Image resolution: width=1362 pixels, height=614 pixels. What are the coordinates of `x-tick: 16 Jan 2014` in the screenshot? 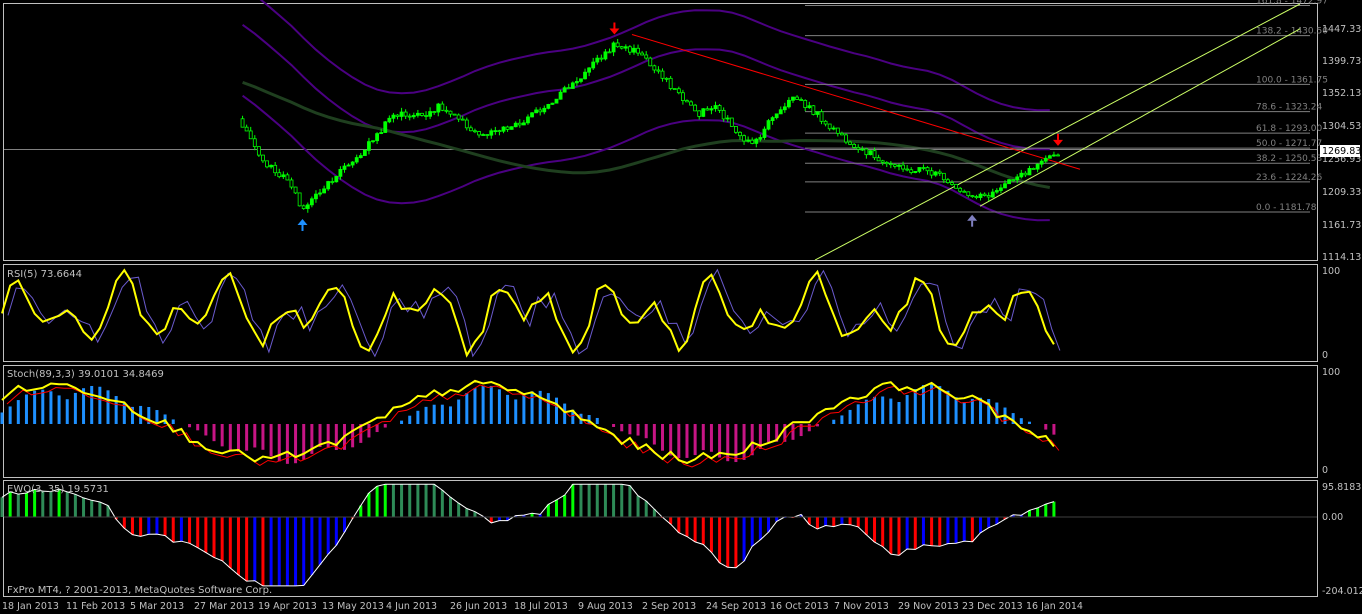 It's located at (1054, 606).